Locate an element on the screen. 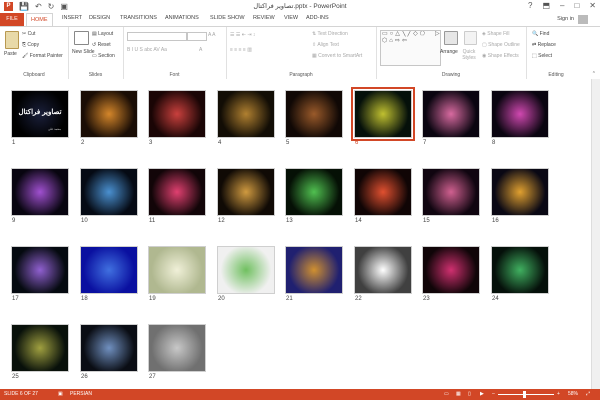 The width and height of the screenshot is (600, 400). find-button: 🔍 Find is located at coordinates (540, 34).